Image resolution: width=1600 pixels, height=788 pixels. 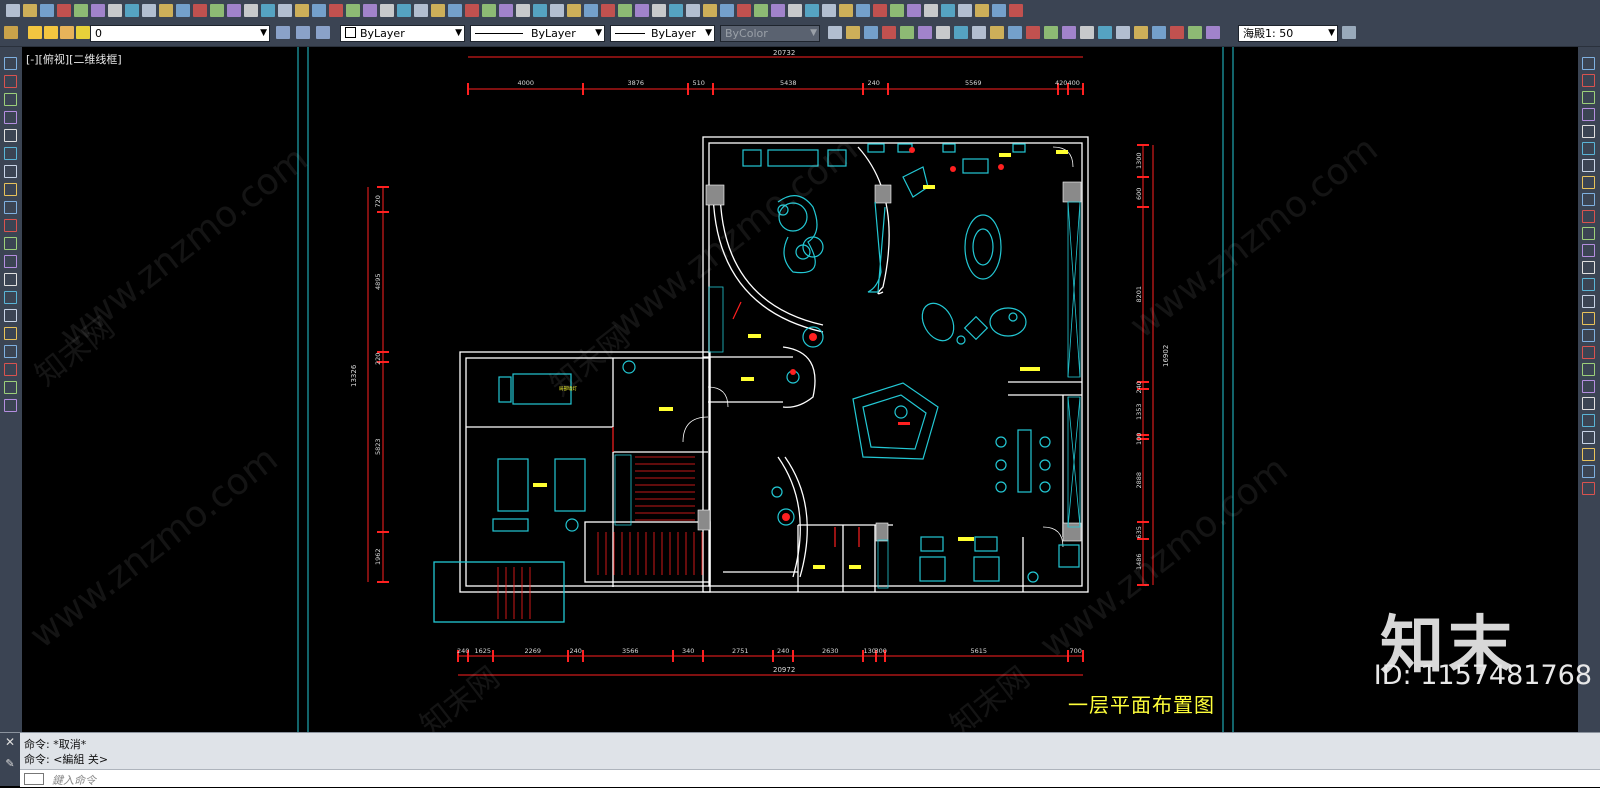 I want to click on layer-lock-icon, so click(x=67, y=32).